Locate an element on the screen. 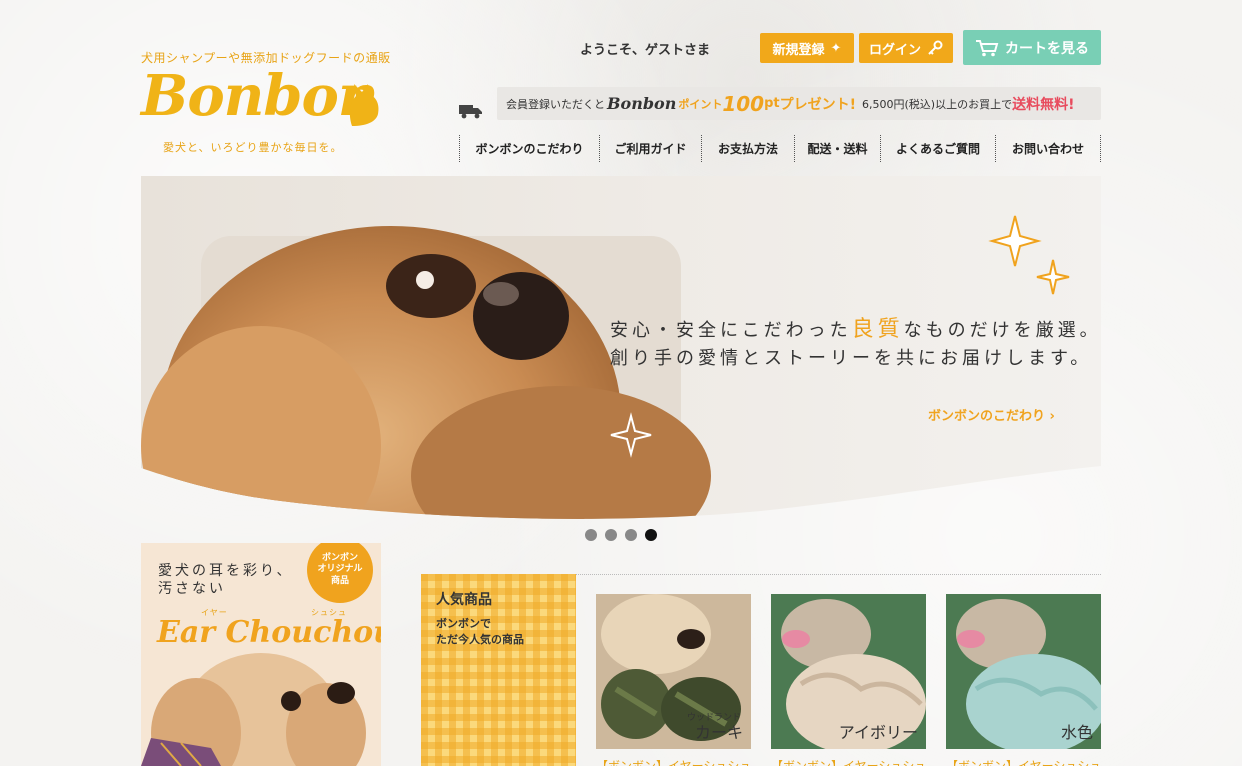 The height and width of the screenshot is (766, 1242). nav-item-payment: お支払方法 is located at coordinates (748, 148).